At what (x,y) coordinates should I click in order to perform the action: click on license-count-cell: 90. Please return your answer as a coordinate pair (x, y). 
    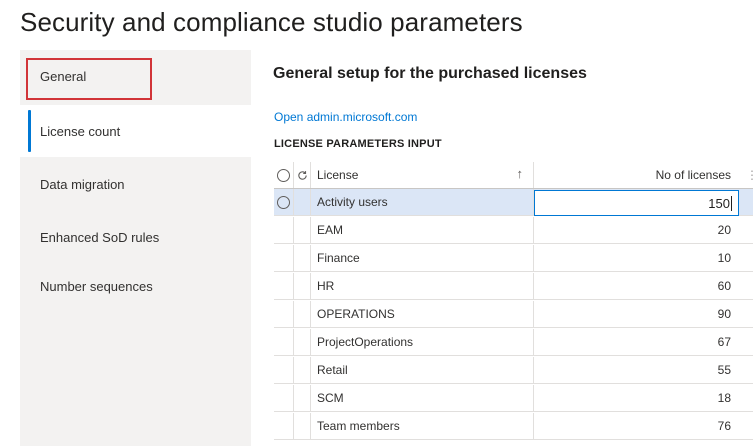
    Looking at the image, I should click on (636, 314).